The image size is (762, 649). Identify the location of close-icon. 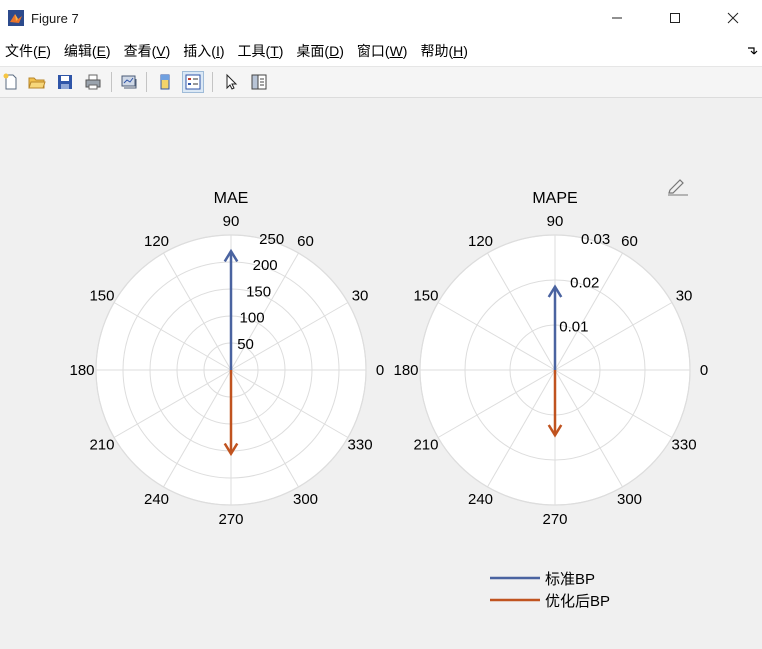
(733, 18).